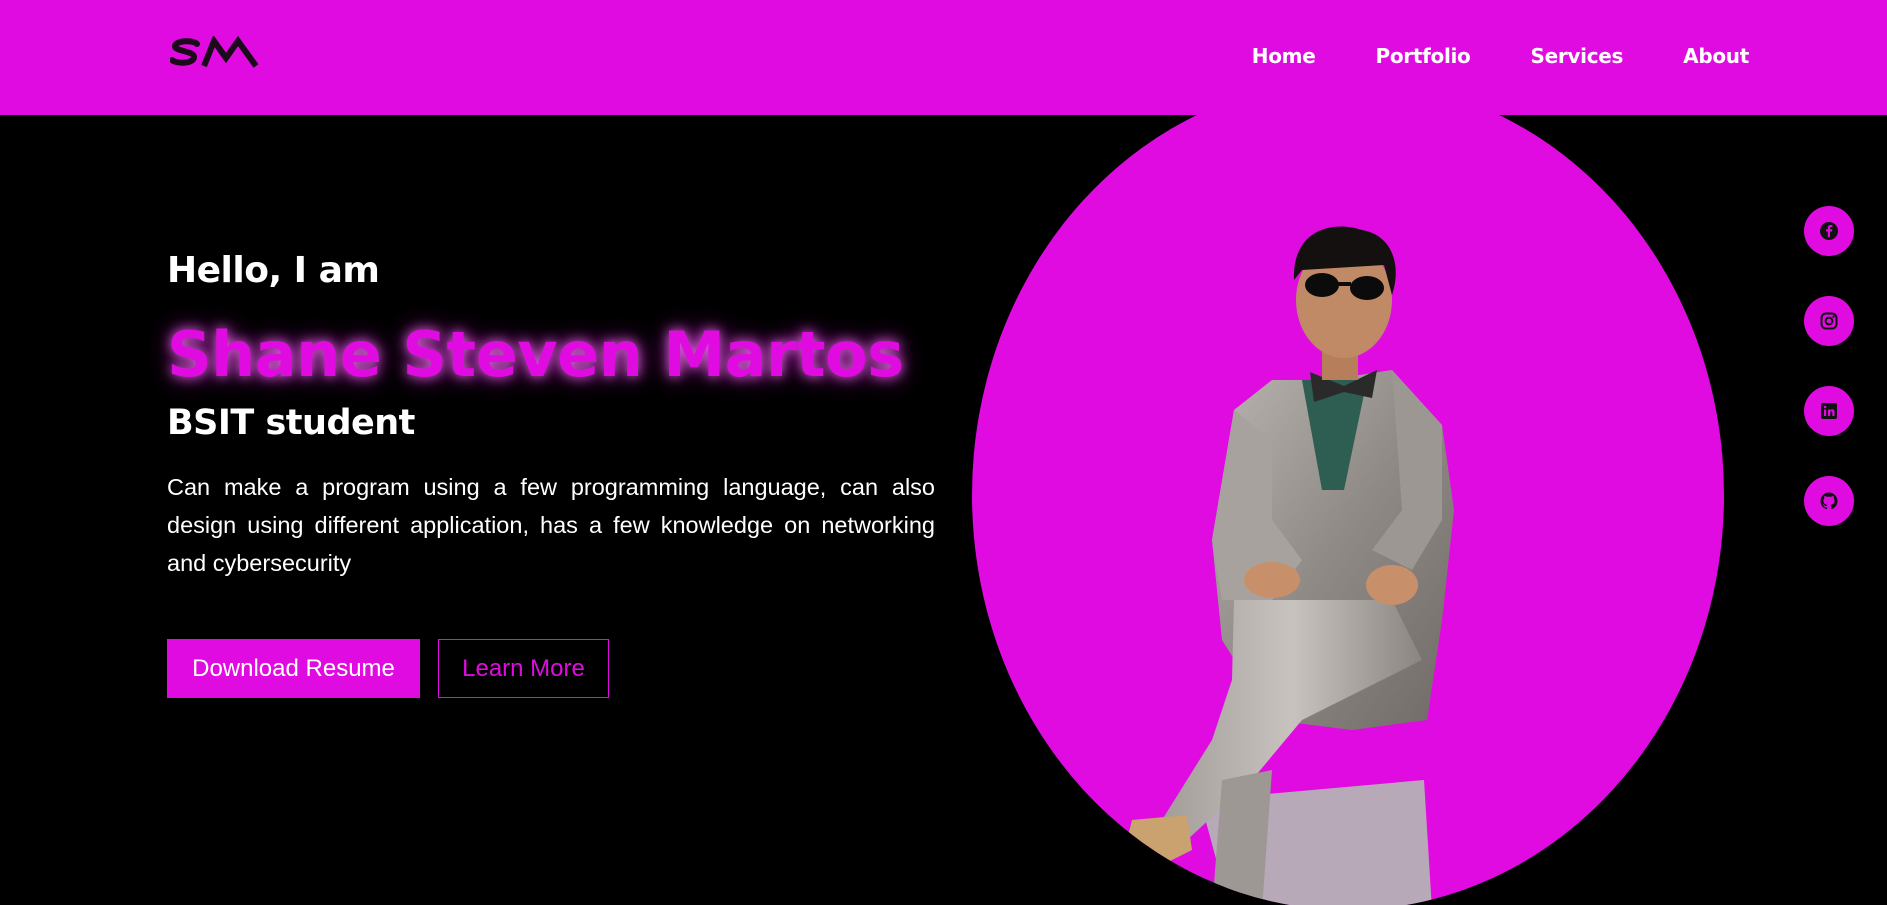 The height and width of the screenshot is (905, 1887). I want to click on linkedin-icon, so click(1829, 411).